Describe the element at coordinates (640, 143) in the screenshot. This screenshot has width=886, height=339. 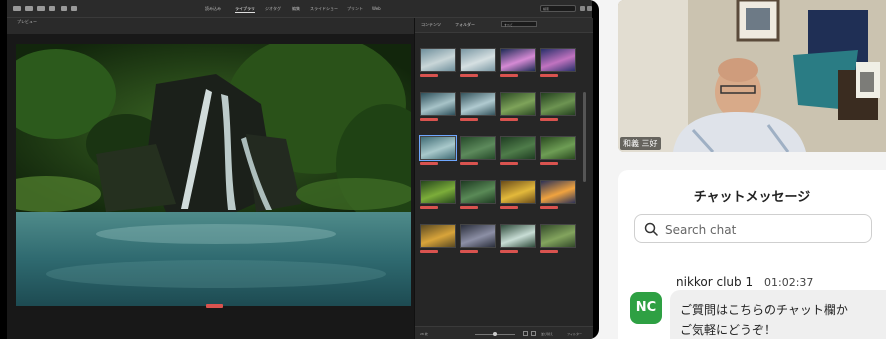
I see `participant-name-label: 和義 三好` at that location.